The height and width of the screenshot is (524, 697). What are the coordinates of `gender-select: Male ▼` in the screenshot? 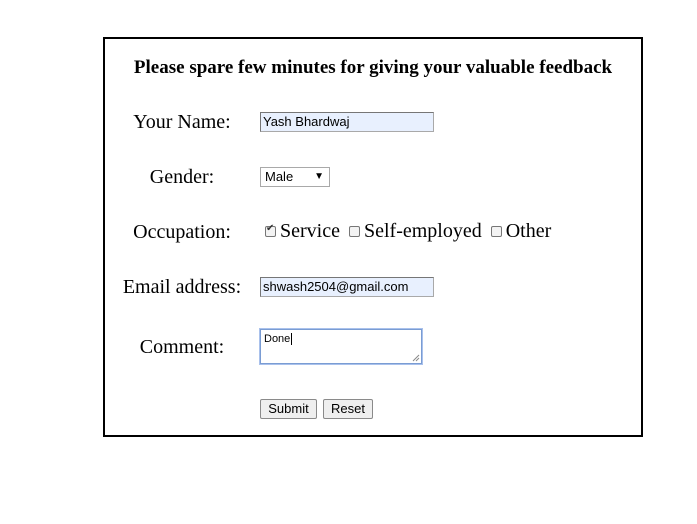 It's located at (295, 177).